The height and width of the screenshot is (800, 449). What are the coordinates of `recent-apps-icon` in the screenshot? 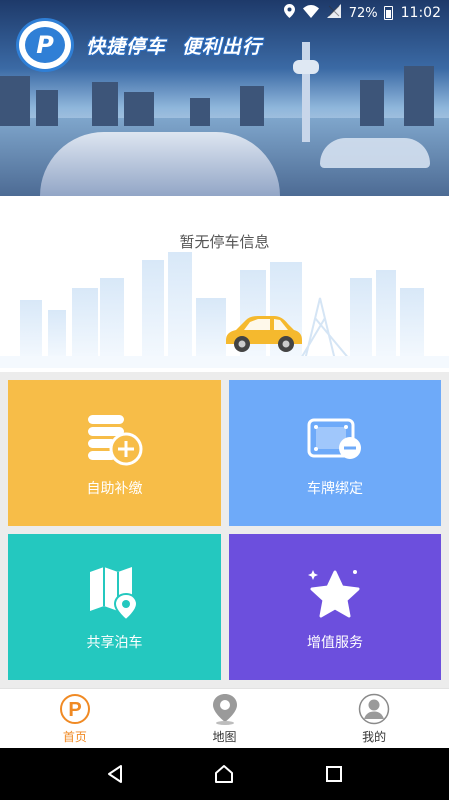 It's located at (334, 774).